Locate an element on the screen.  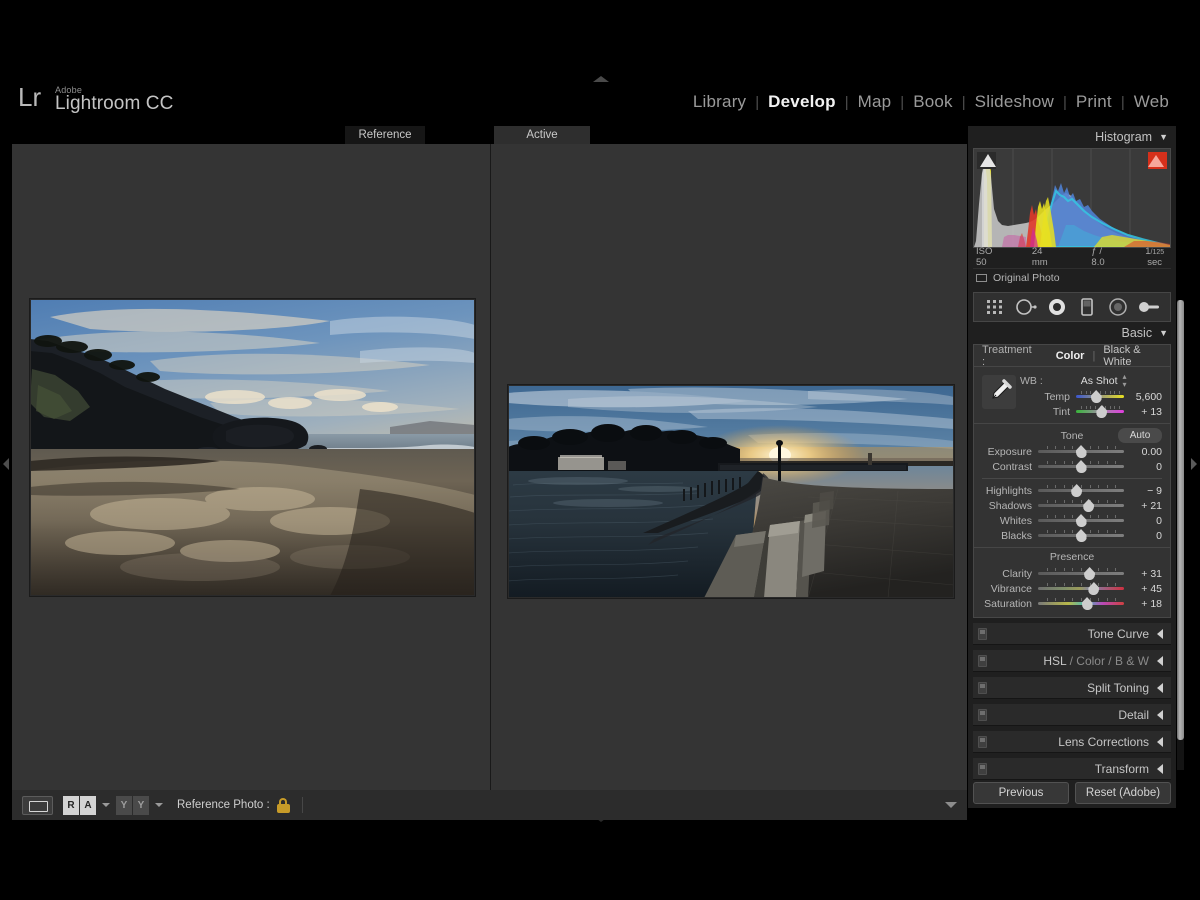
slider-label: Highlights is located at coordinates (1008, 490).